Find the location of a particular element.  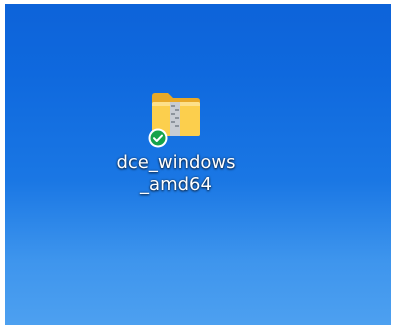

label-line-2: _amd64 is located at coordinates (176, 184).